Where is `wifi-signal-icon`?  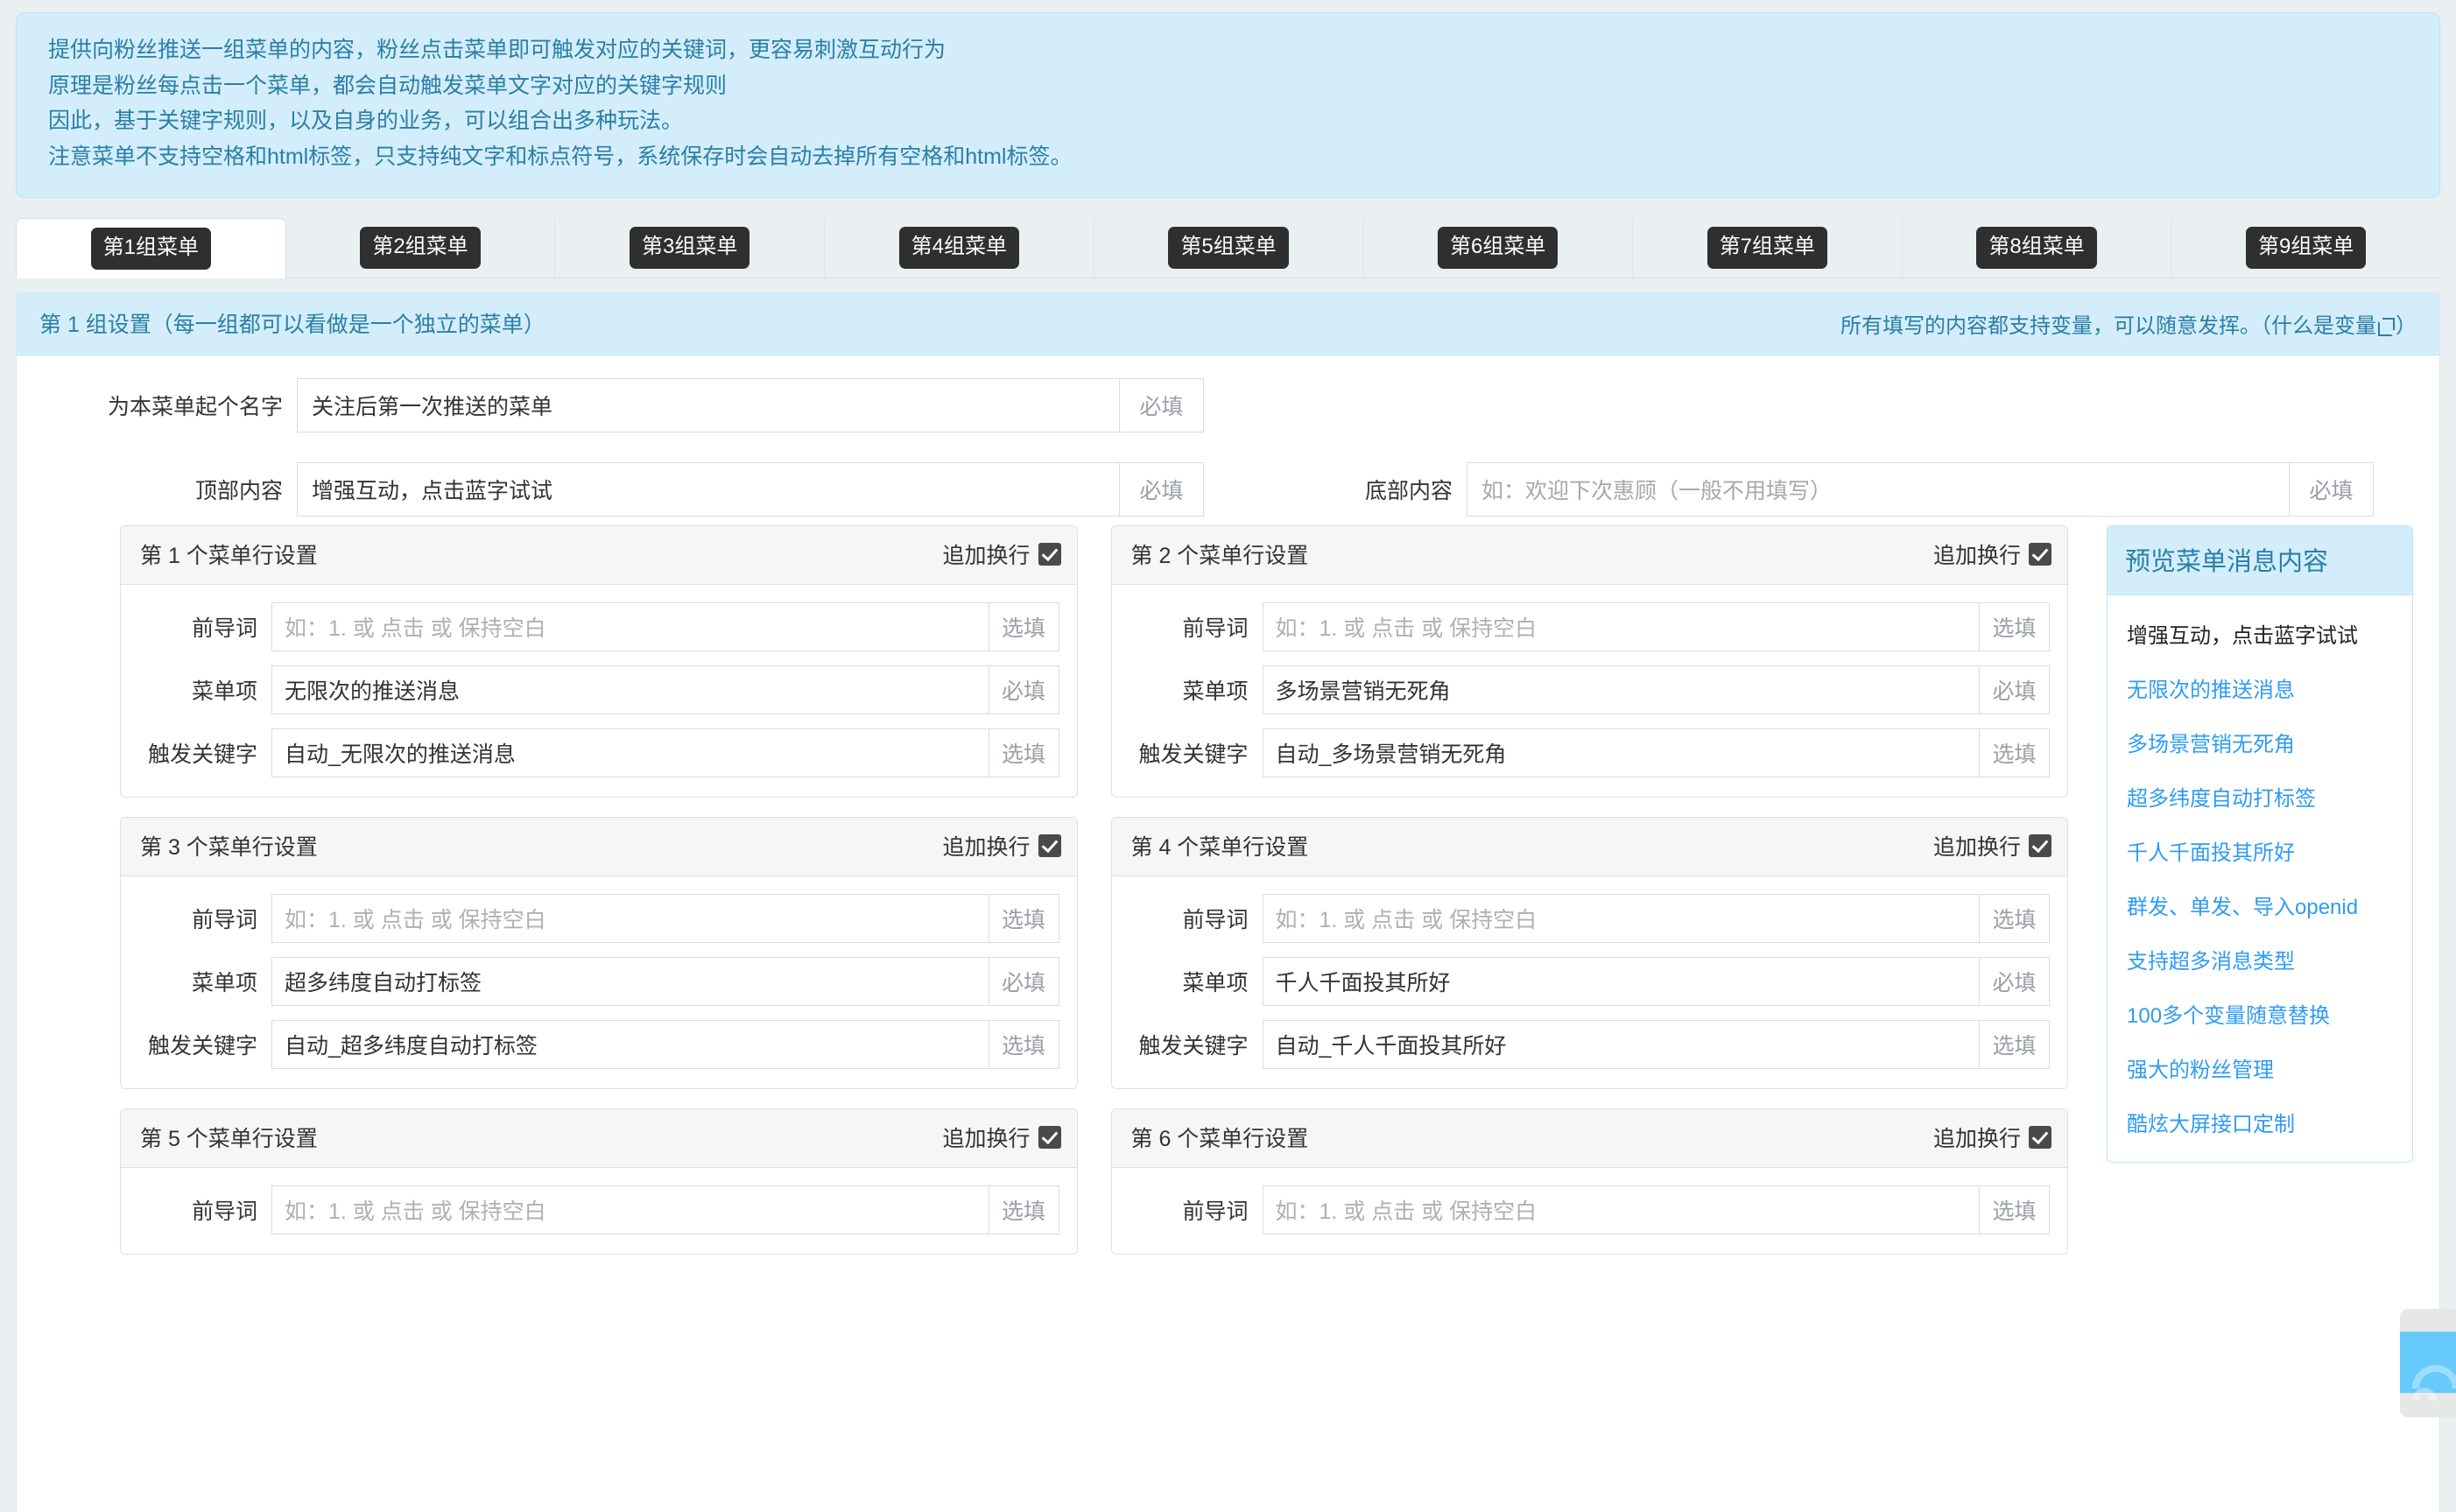
wifi-signal-icon is located at coordinates (2429, 1385).